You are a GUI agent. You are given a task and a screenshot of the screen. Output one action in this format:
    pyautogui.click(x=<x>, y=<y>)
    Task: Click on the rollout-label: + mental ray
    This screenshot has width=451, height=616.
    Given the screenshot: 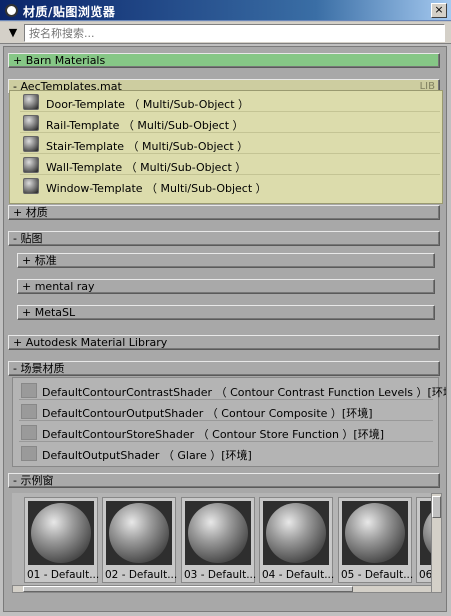 What is the action you would take?
    pyautogui.click(x=58, y=286)
    